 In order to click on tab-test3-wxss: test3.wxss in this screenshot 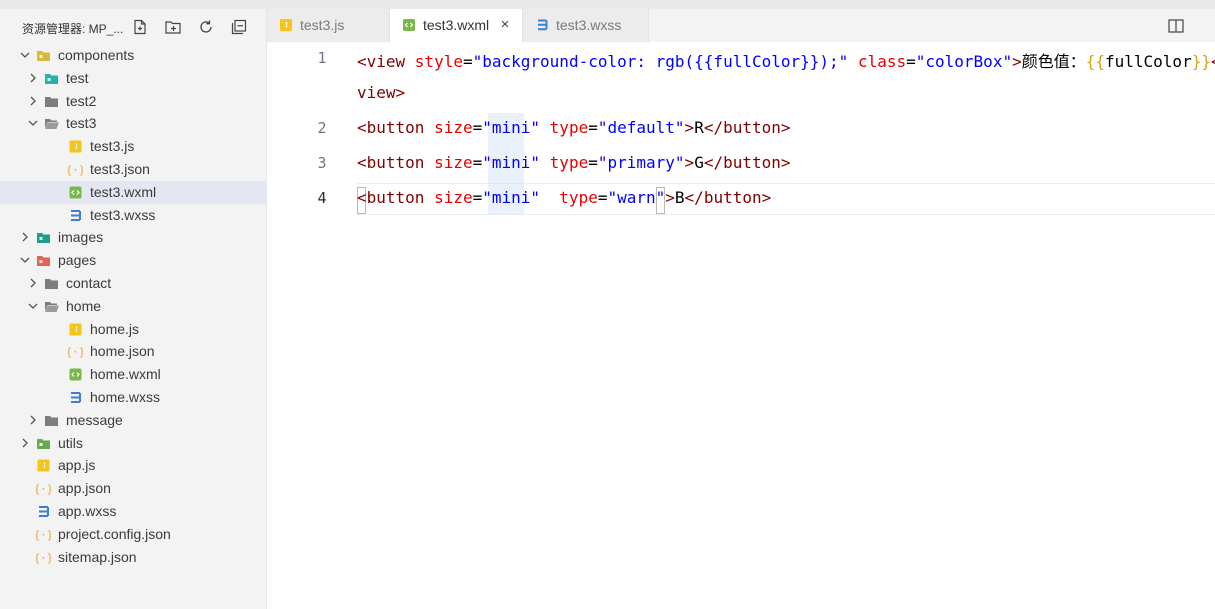, I will do `click(586, 25)`.